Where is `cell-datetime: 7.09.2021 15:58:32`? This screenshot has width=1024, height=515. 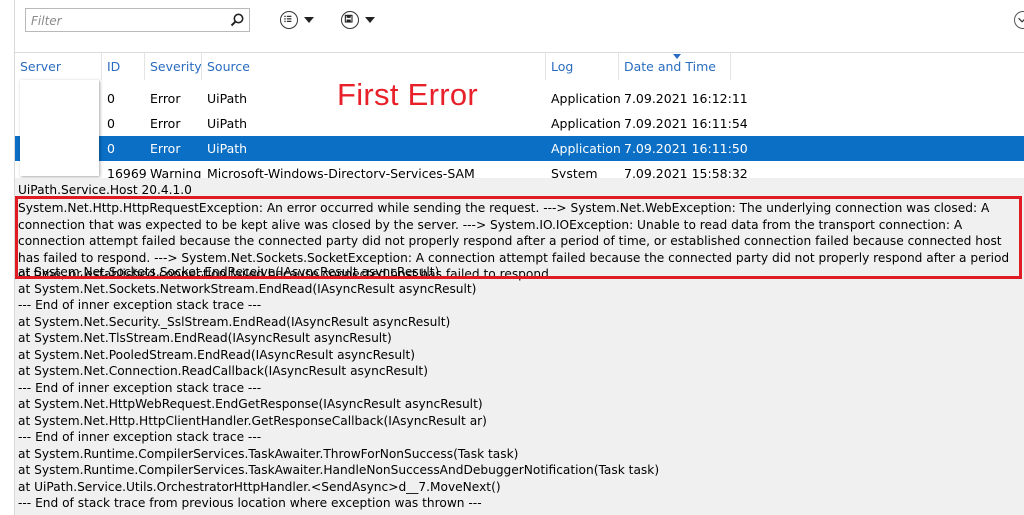
cell-datetime: 7.09.2021 15:58:32 is located at coordinates (686, 172).